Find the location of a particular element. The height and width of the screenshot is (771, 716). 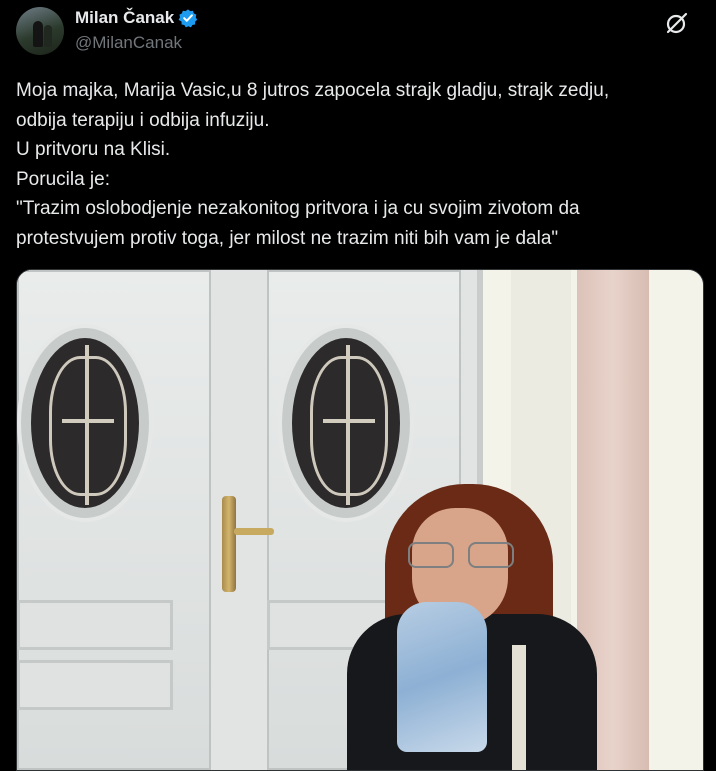

avatar-figure is located at coordinates (38, 34).